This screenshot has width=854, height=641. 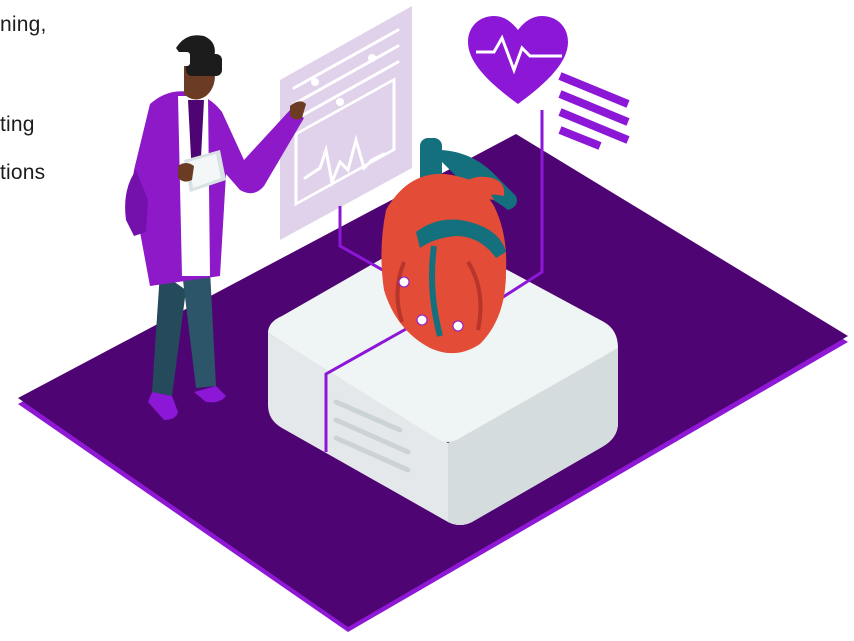 What do you see at coordinates (594, 111) in the screenshot?
I see `text-lines-icon` at bounding box center [594, 111].